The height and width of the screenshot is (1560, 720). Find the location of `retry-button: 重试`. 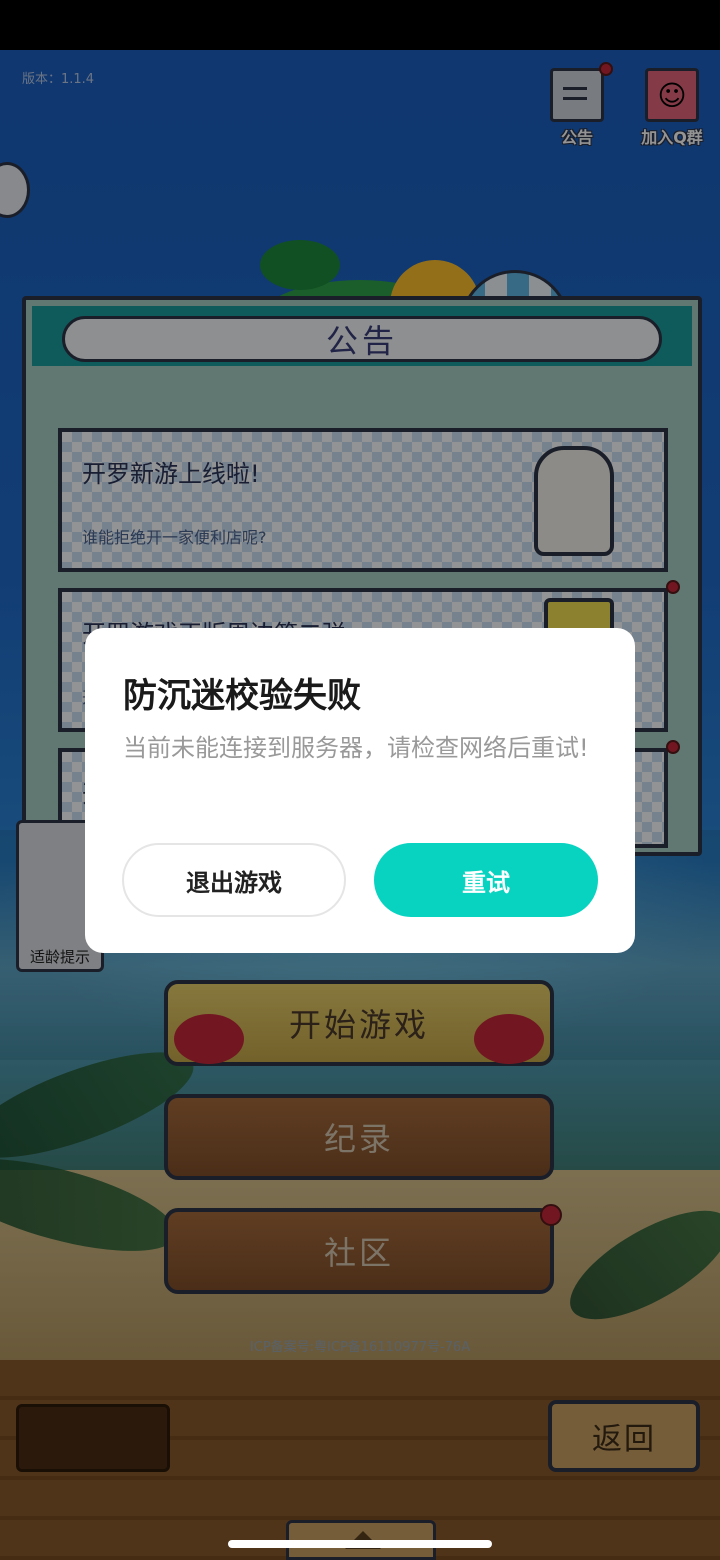

retry-button: 重试 is located at coordinates (486, 880).